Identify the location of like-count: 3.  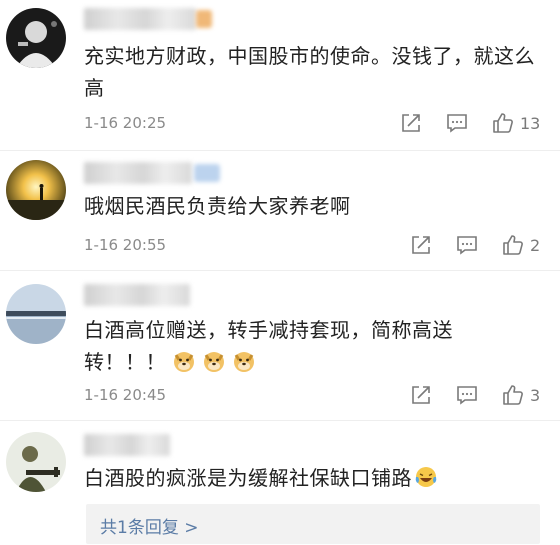
(535, 395).